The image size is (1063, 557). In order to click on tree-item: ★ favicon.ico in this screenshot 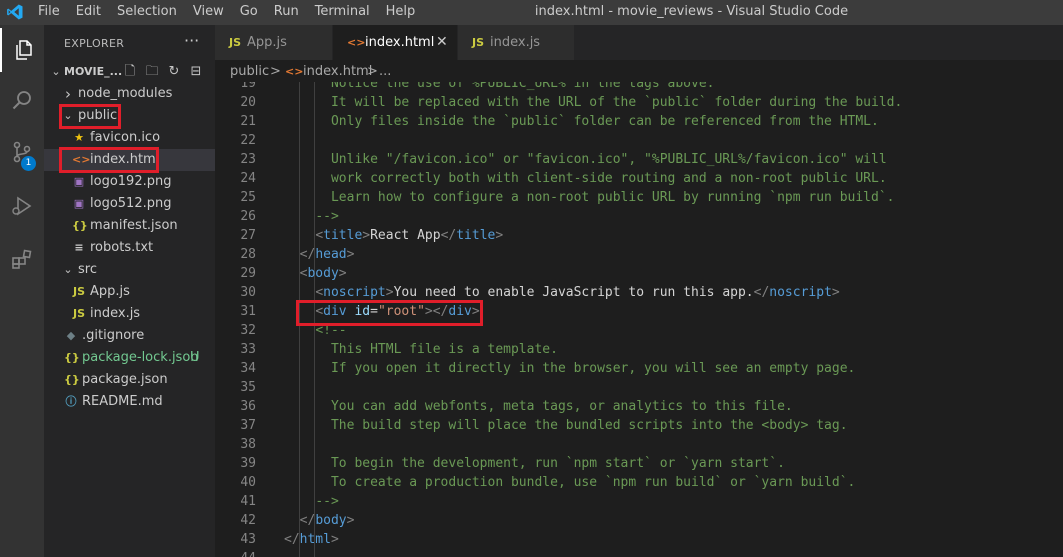, I will do `click(129, 138)`.